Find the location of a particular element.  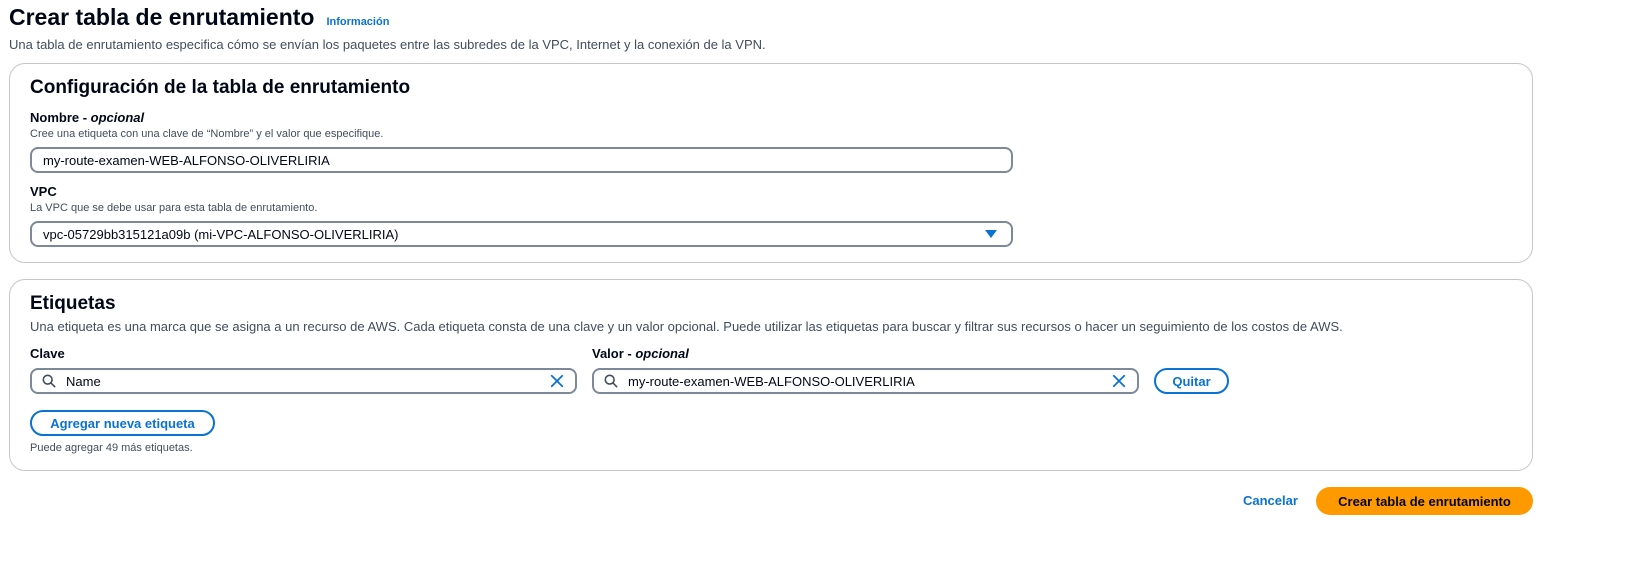

add-tag-button: Agregar nueva etiqueta is located at coordinates (122, 423).